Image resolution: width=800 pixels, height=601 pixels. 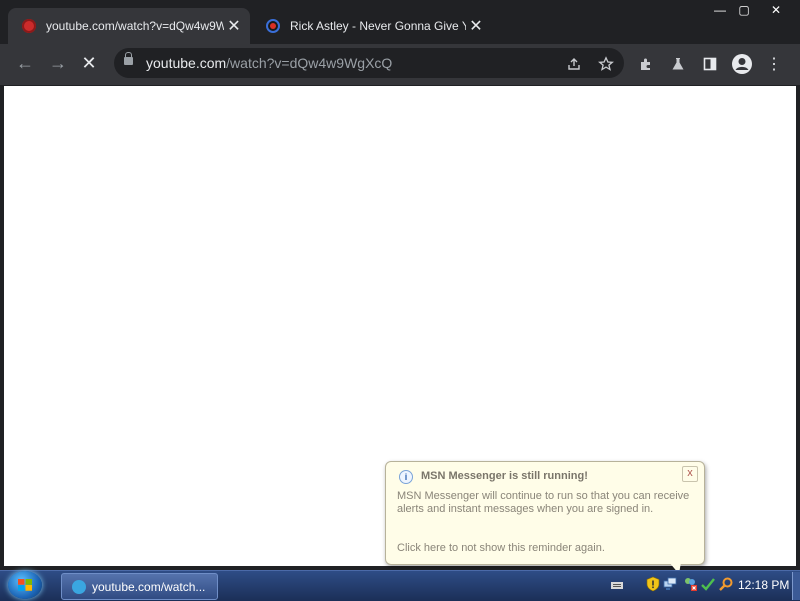 I want to click on back-button: ←, so click(x=25, y=63).